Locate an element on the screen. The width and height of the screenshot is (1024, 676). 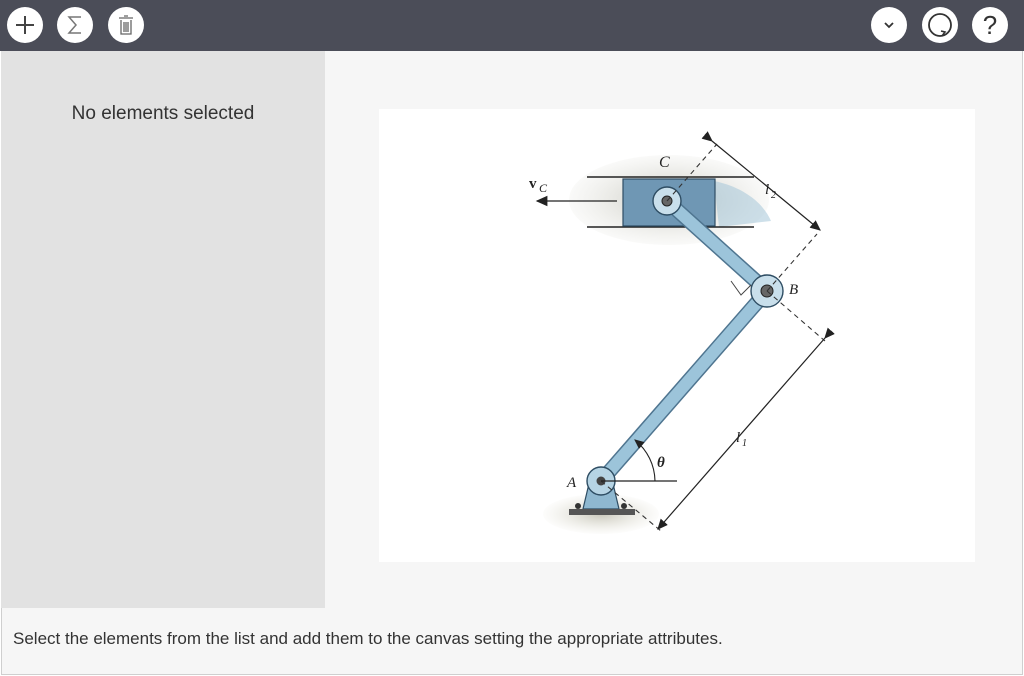
chevron-down-icon is located at coordinates (889, 25).